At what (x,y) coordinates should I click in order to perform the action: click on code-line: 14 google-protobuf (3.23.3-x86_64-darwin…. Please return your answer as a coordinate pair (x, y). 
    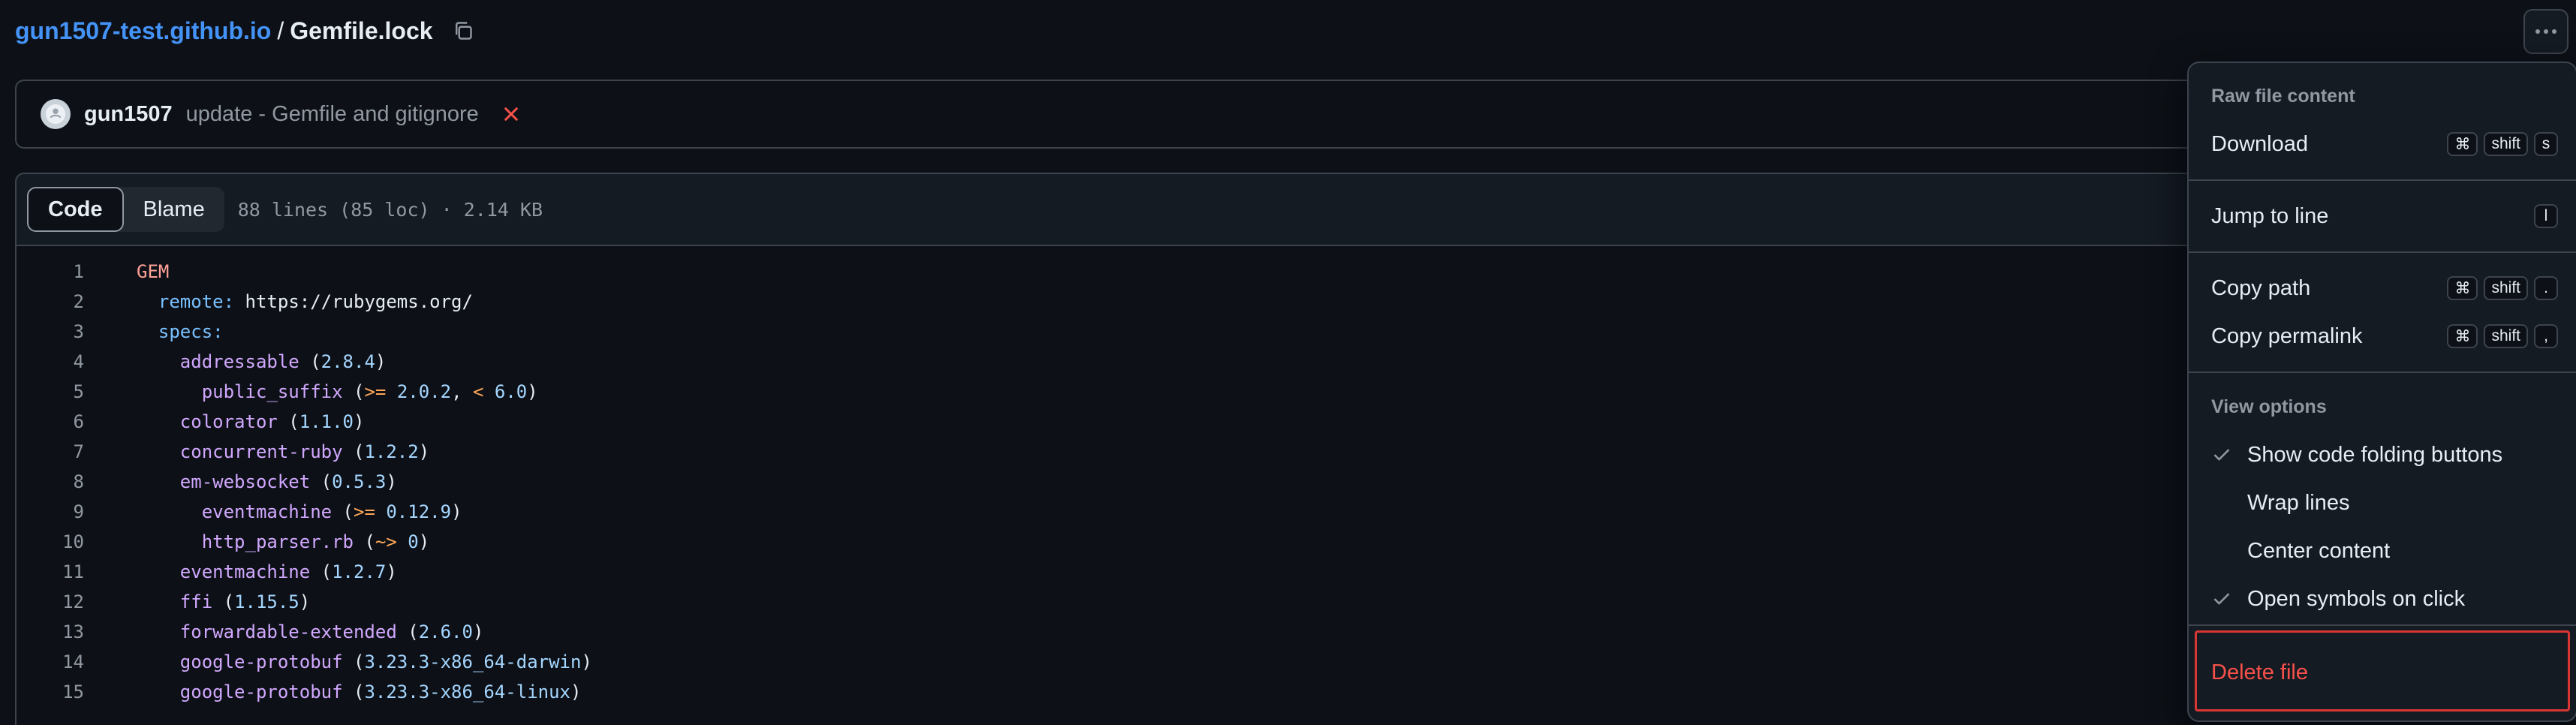
    Looking at the image, I should click on (1254, 662).